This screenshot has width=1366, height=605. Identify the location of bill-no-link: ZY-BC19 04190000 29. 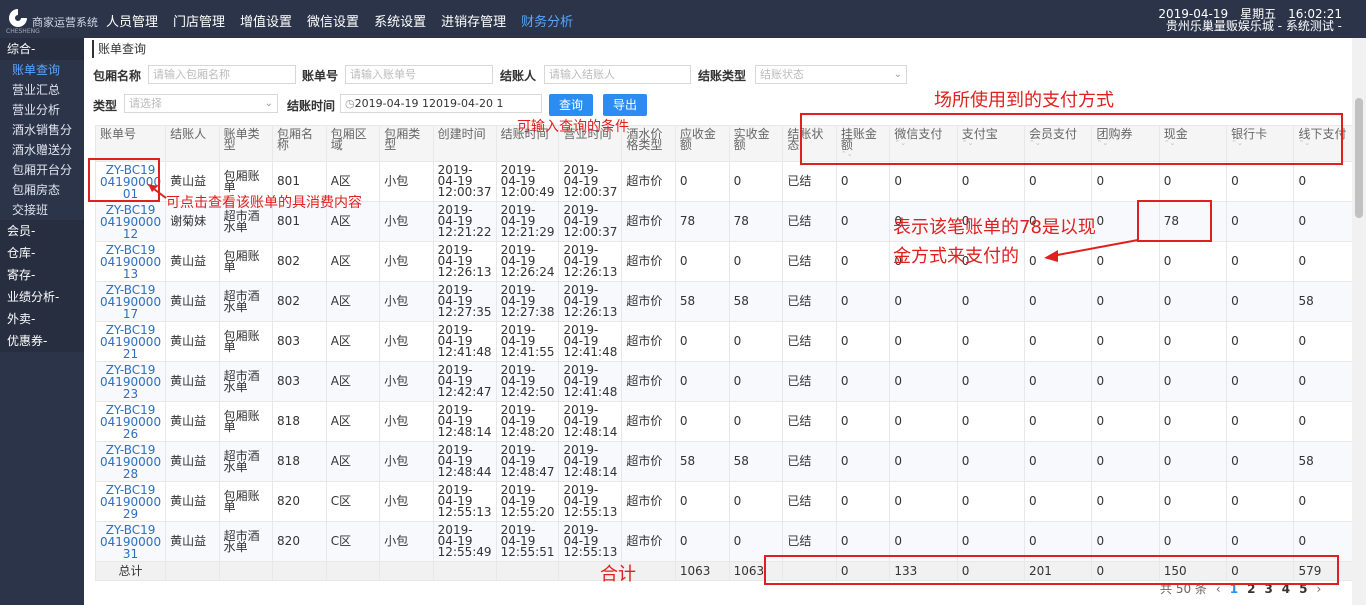
(130, 501).